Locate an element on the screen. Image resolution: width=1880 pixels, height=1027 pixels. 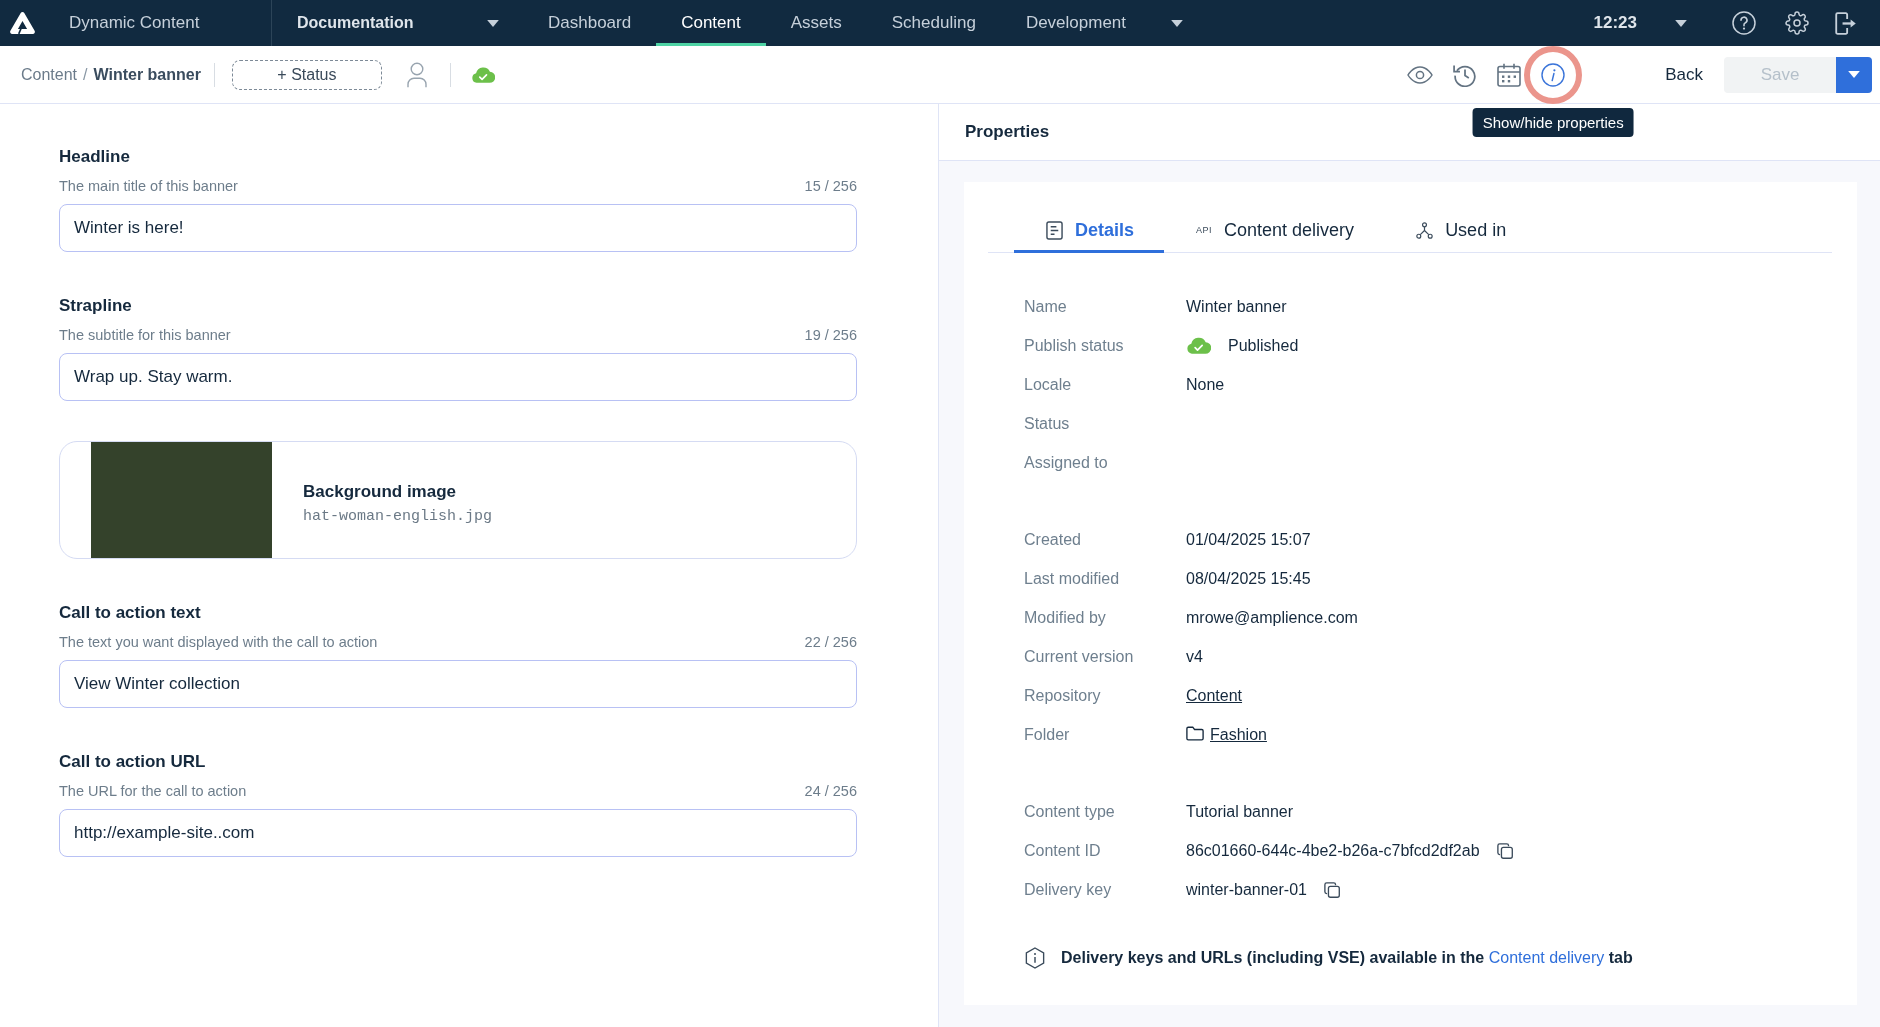
field-hint: The subtitle for this banner is located at coordinates (145, 335).